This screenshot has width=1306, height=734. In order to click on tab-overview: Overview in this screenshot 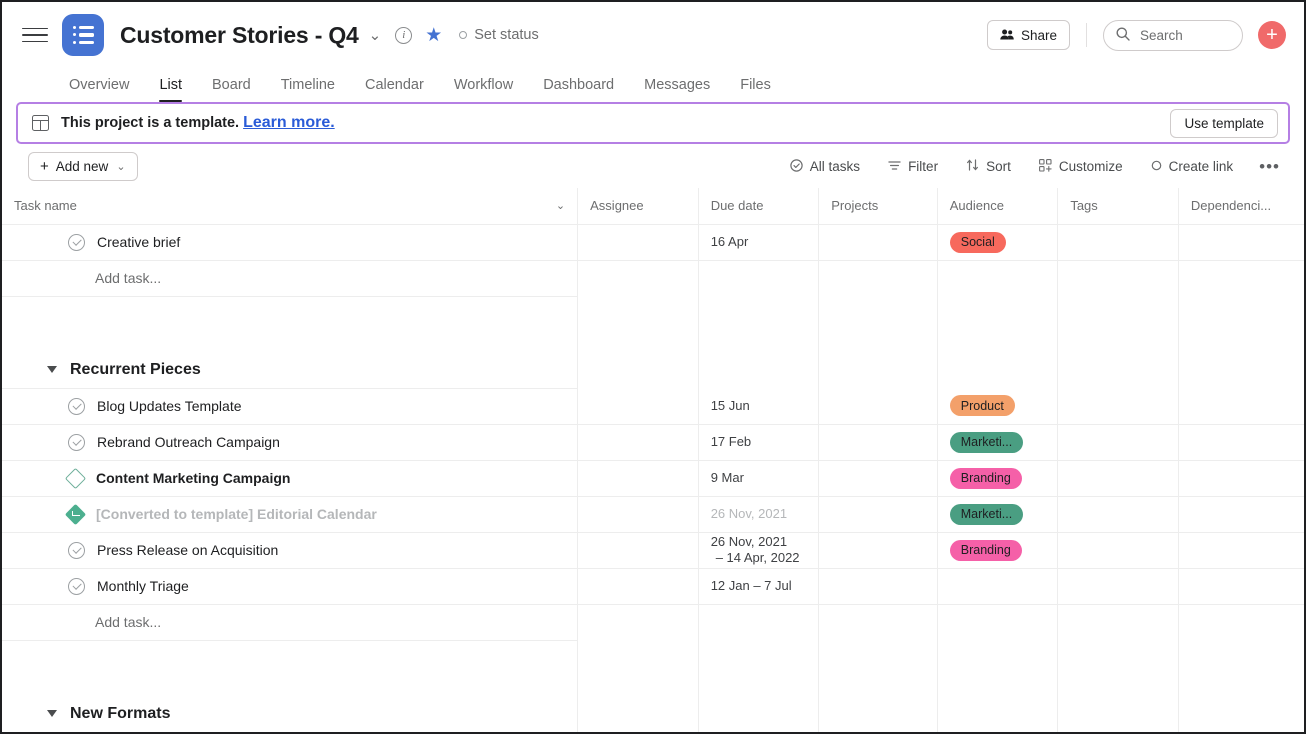, I will do `click(99, 89)`.